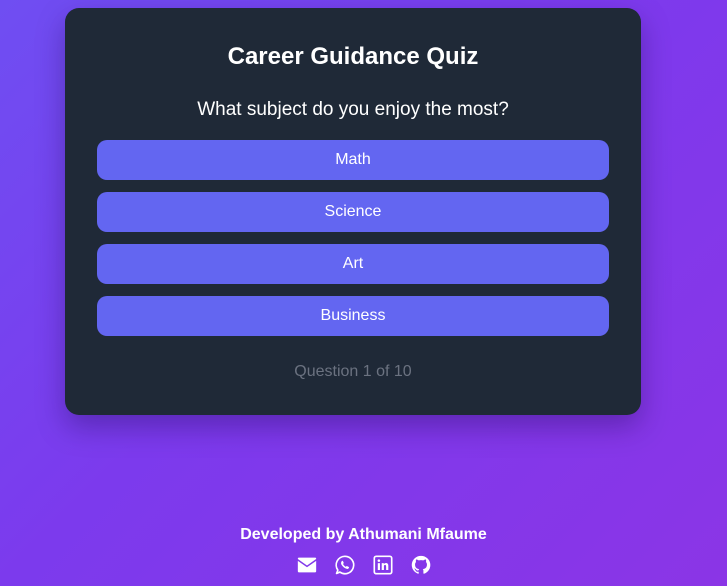  I want to click on whatsapp-icon, so click(344, 565).